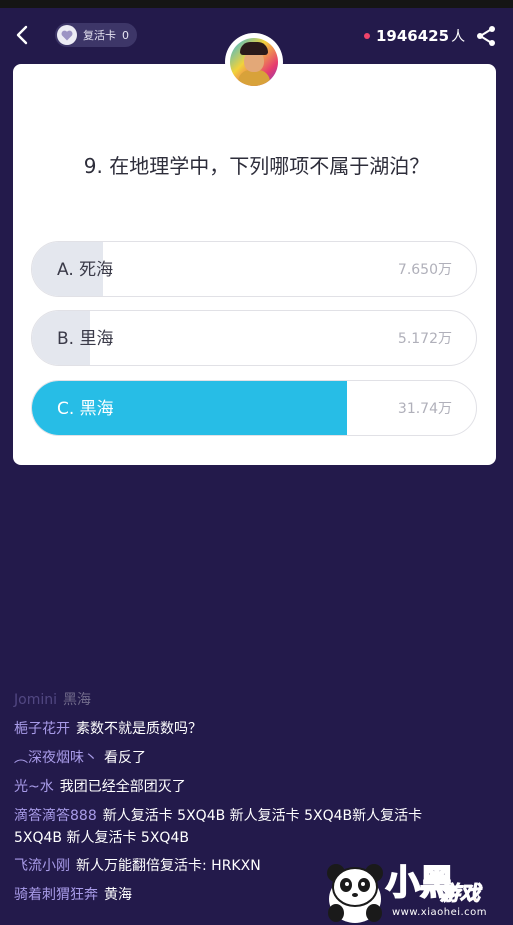 The width and height of the screenshot is (513, 925). Describe the element at coordinates (256, 4) in the screenshot. I see `status-strip` at that location.